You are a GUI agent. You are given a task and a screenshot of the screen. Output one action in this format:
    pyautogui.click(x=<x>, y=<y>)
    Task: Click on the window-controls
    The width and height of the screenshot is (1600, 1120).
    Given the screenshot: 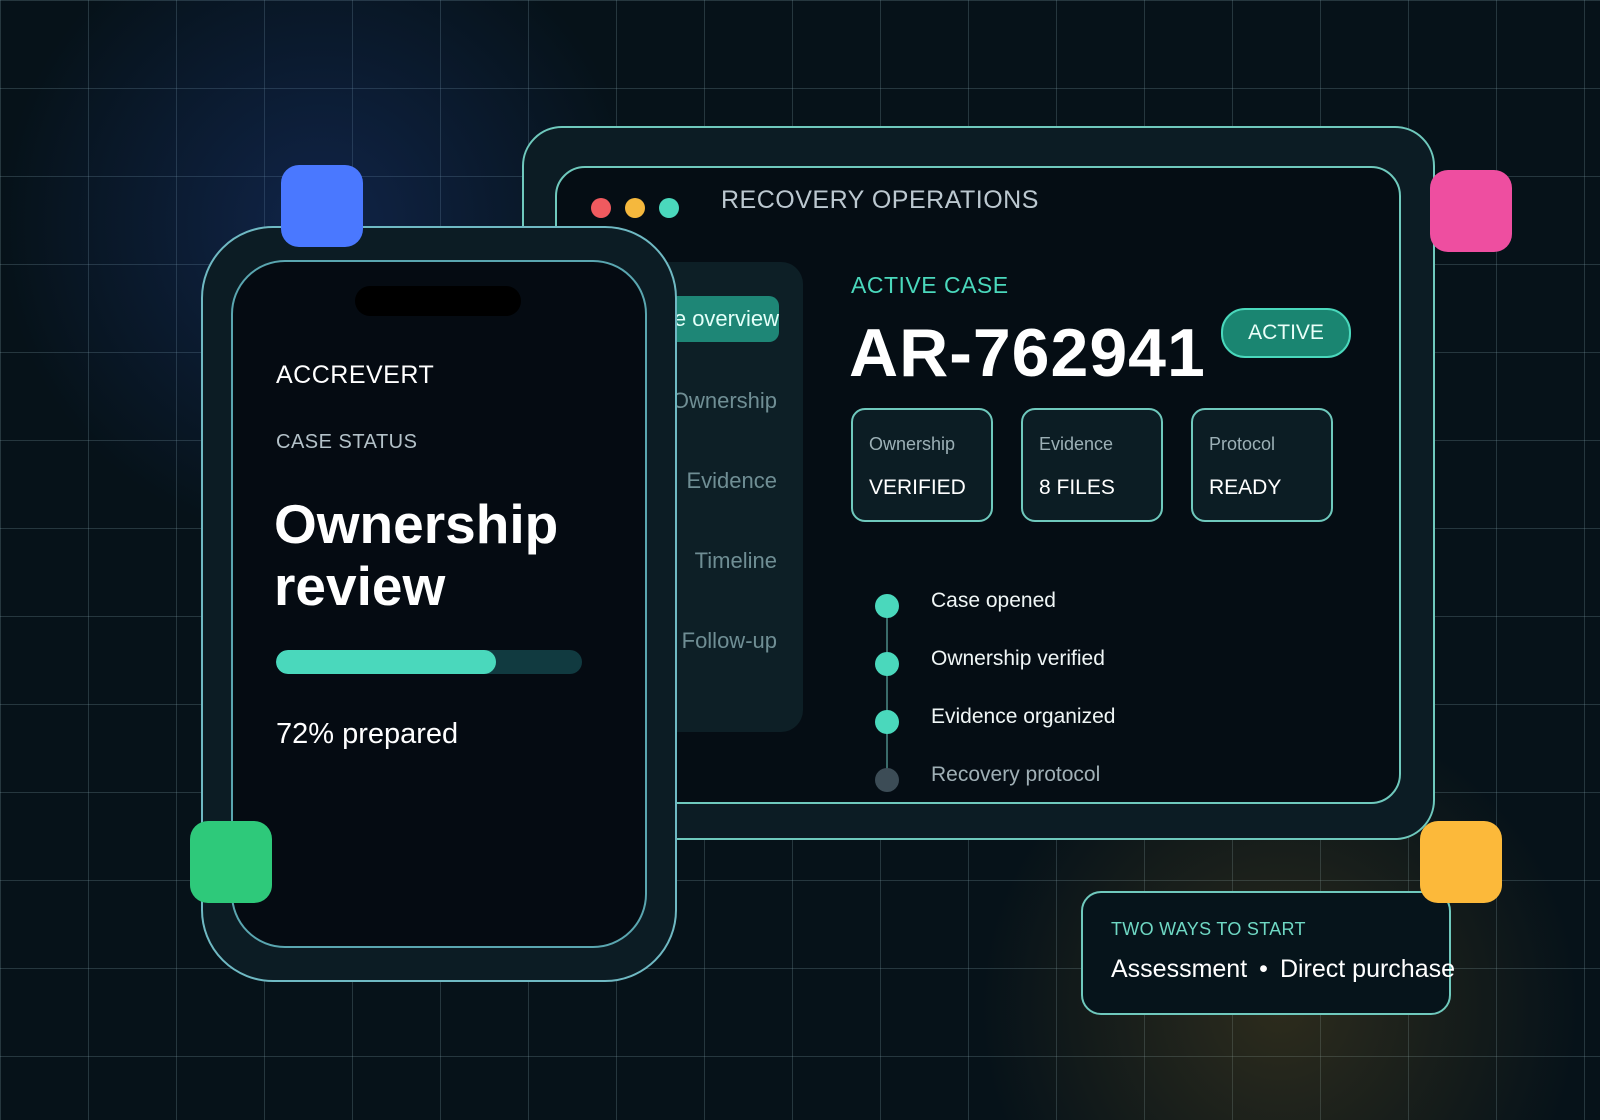 What is the action you would take?
    pyautogui.click(x=635, y=208)
    